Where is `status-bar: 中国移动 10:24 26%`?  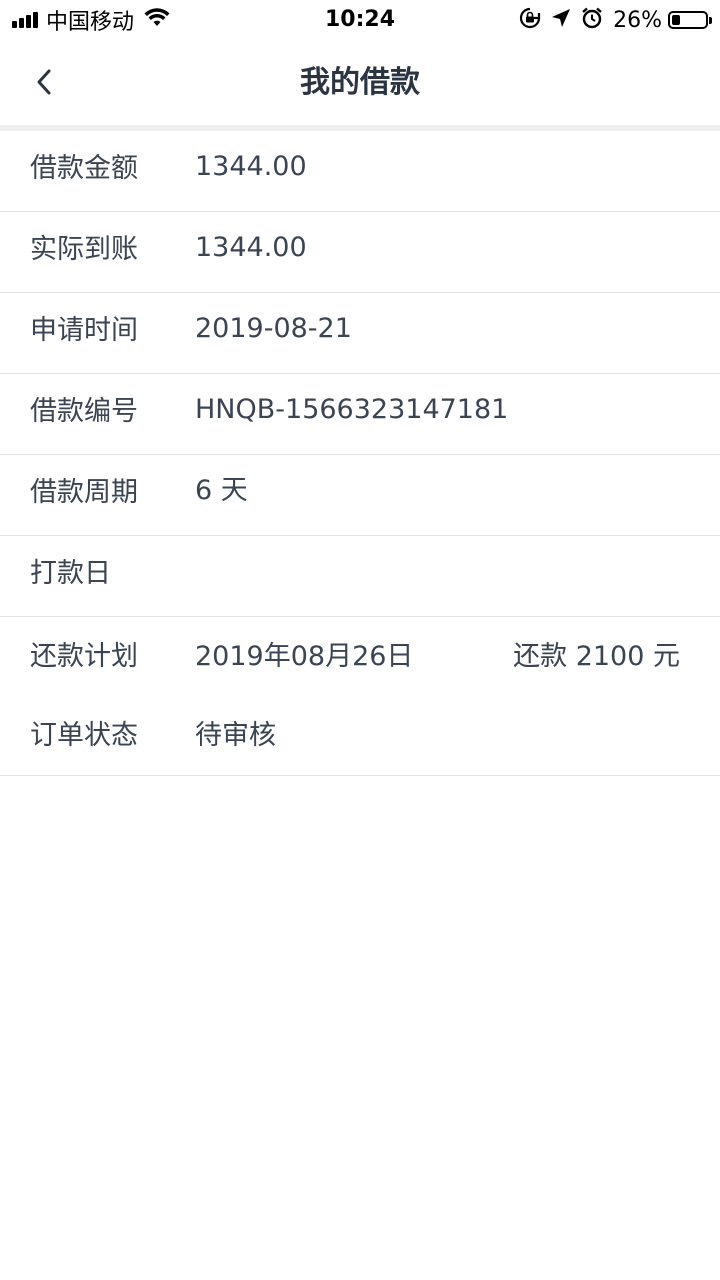 status-bar: 中国移动 10:24 26% is located at coordinates (360, 20).